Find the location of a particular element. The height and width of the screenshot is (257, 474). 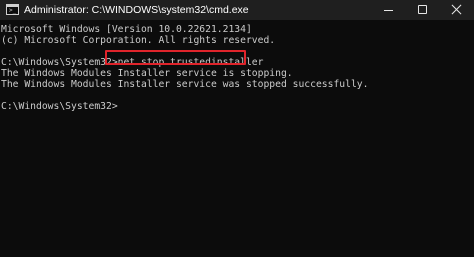

window-controls is located at coordinates (423, 10).